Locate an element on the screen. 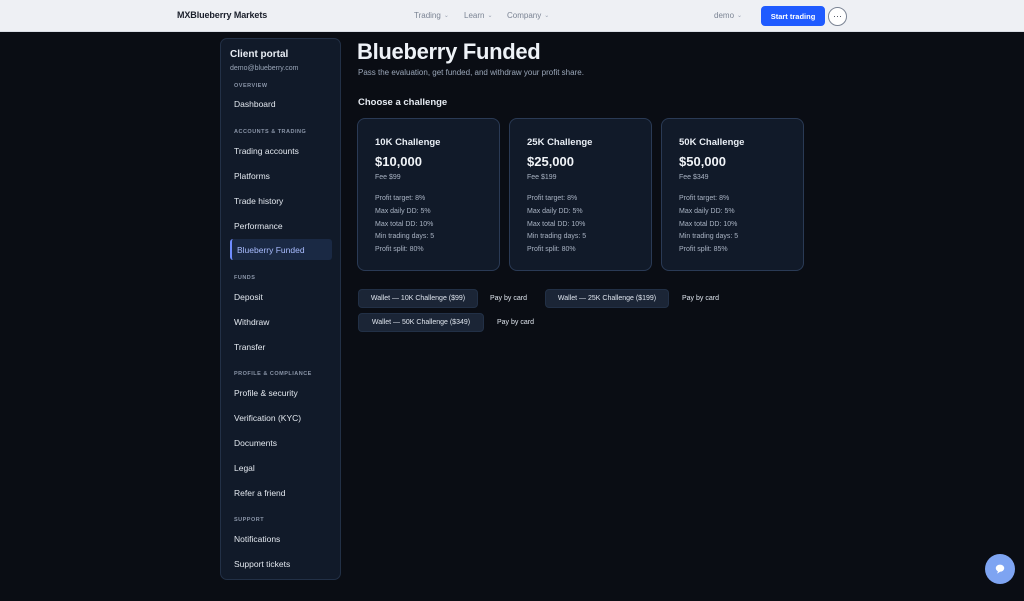  sidebar-item-deposit: Deposit is located at coordinates (248, 297).